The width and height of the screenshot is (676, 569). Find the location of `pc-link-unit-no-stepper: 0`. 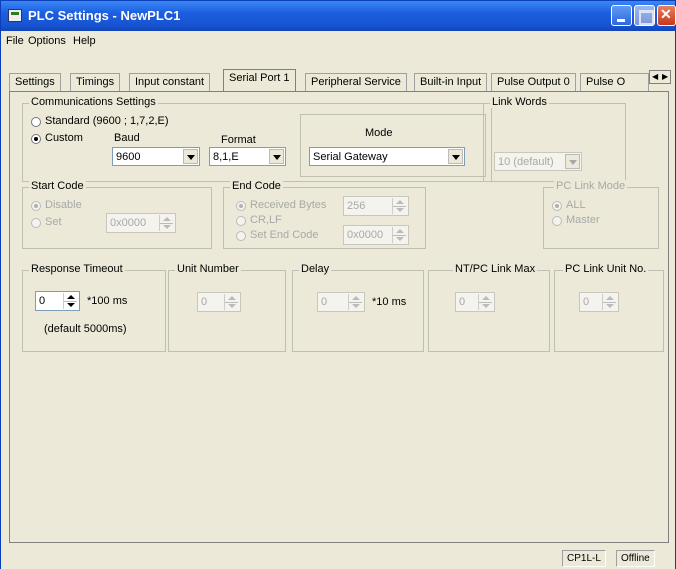

pc-link-unit-no-stepper: 0 is located at coordinates (599, 302).